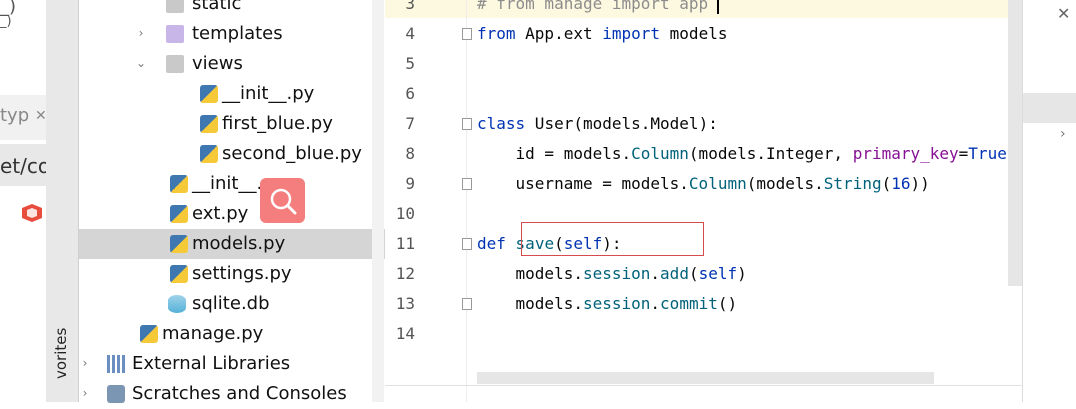 The width and height of the screenshot is (1076, 409). What do you see at coordinates (1015, 143) in the screenshot?
I see `vertical-scrollbar` at bounding box center [1015, 143].